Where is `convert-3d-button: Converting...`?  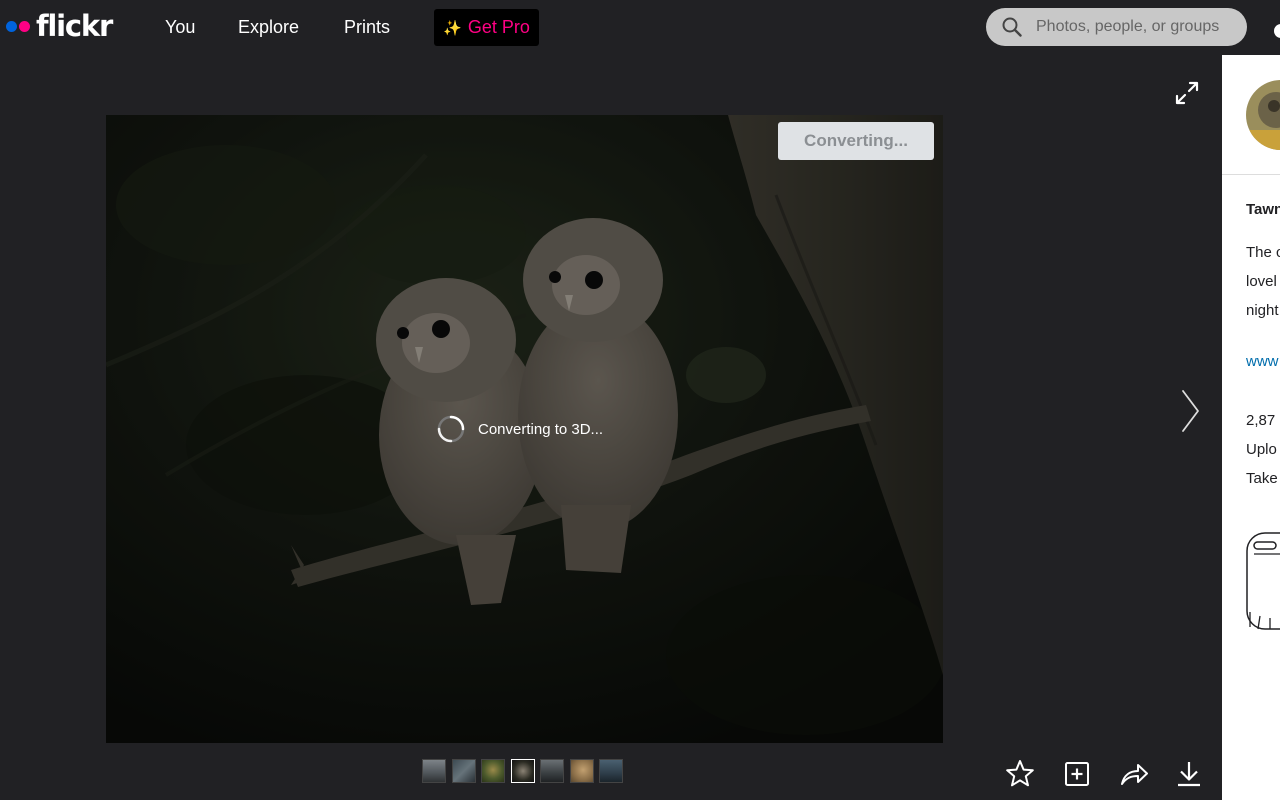
convert-3d-button: Converting... is located at coordinates (856, 141).